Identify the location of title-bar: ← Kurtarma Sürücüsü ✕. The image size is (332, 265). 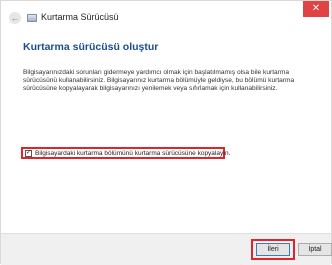
(166, 16).